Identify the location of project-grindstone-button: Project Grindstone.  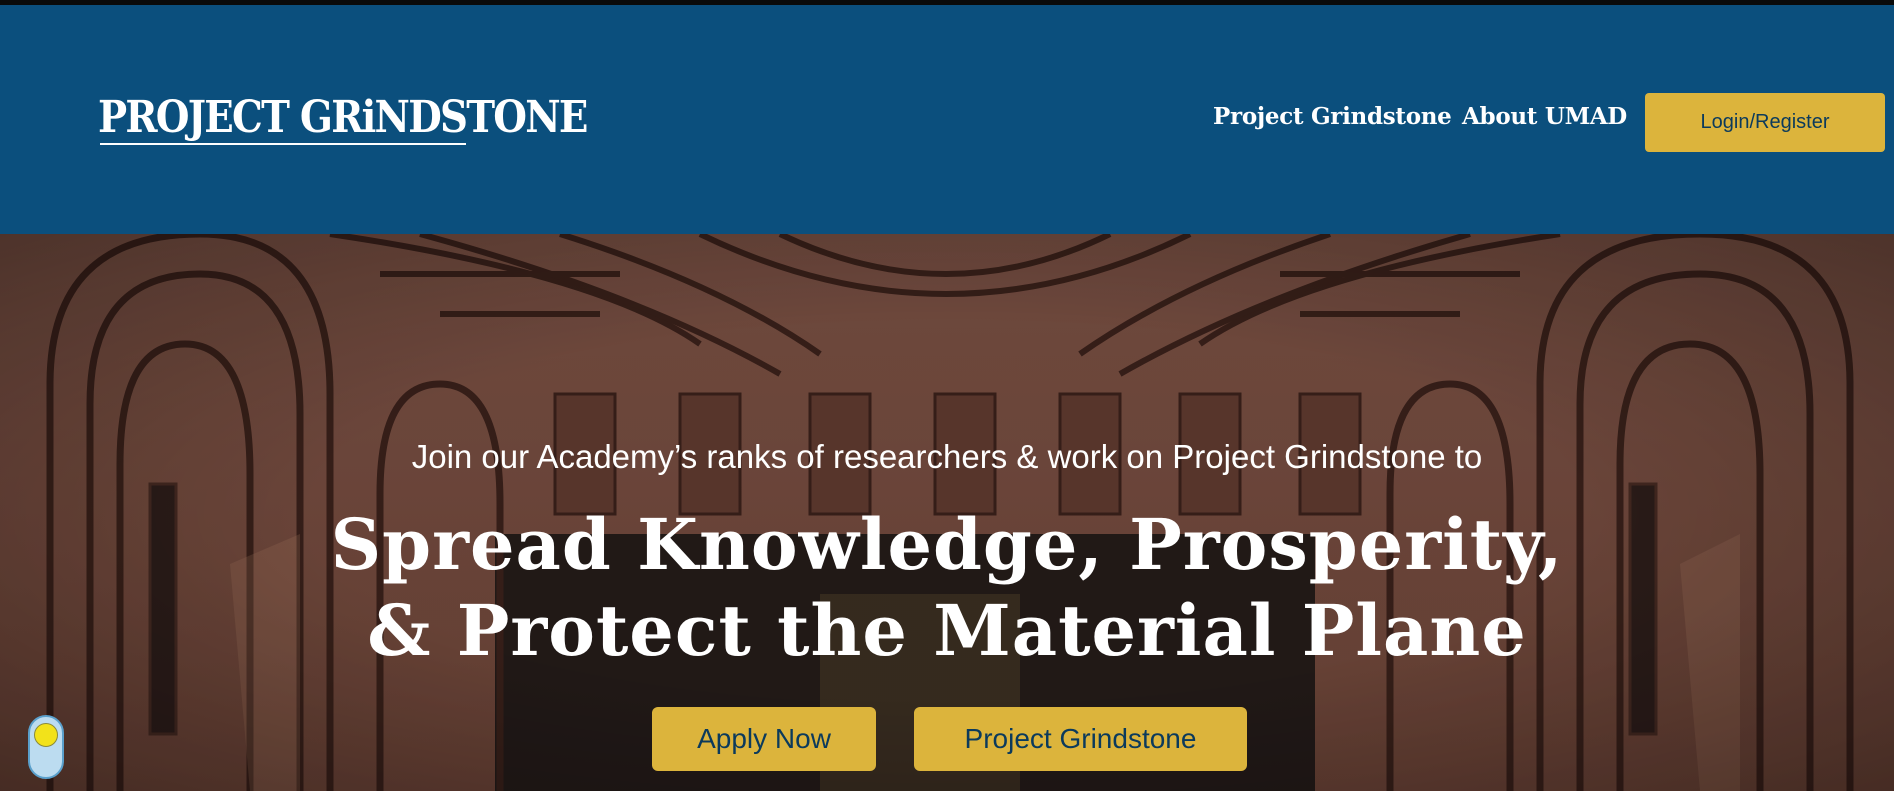
(1080, 739).